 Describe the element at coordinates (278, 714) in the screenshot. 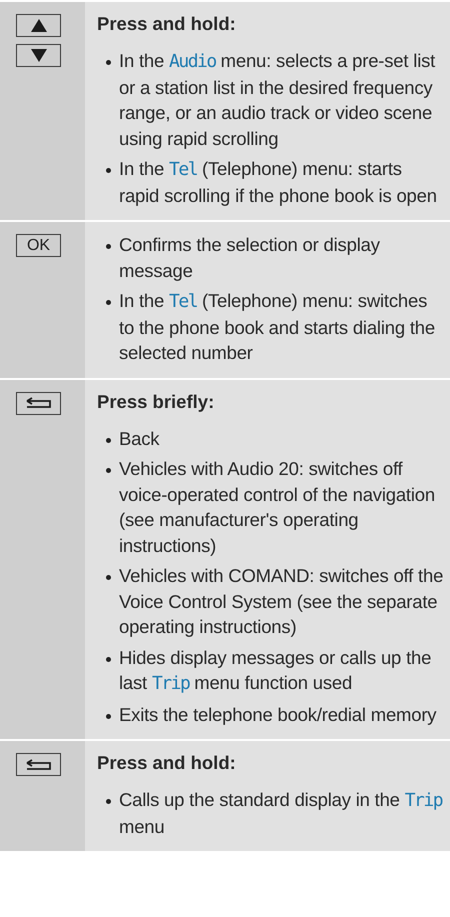

I see `bullet-text: Exits the telephone book/redial memory` at that location.